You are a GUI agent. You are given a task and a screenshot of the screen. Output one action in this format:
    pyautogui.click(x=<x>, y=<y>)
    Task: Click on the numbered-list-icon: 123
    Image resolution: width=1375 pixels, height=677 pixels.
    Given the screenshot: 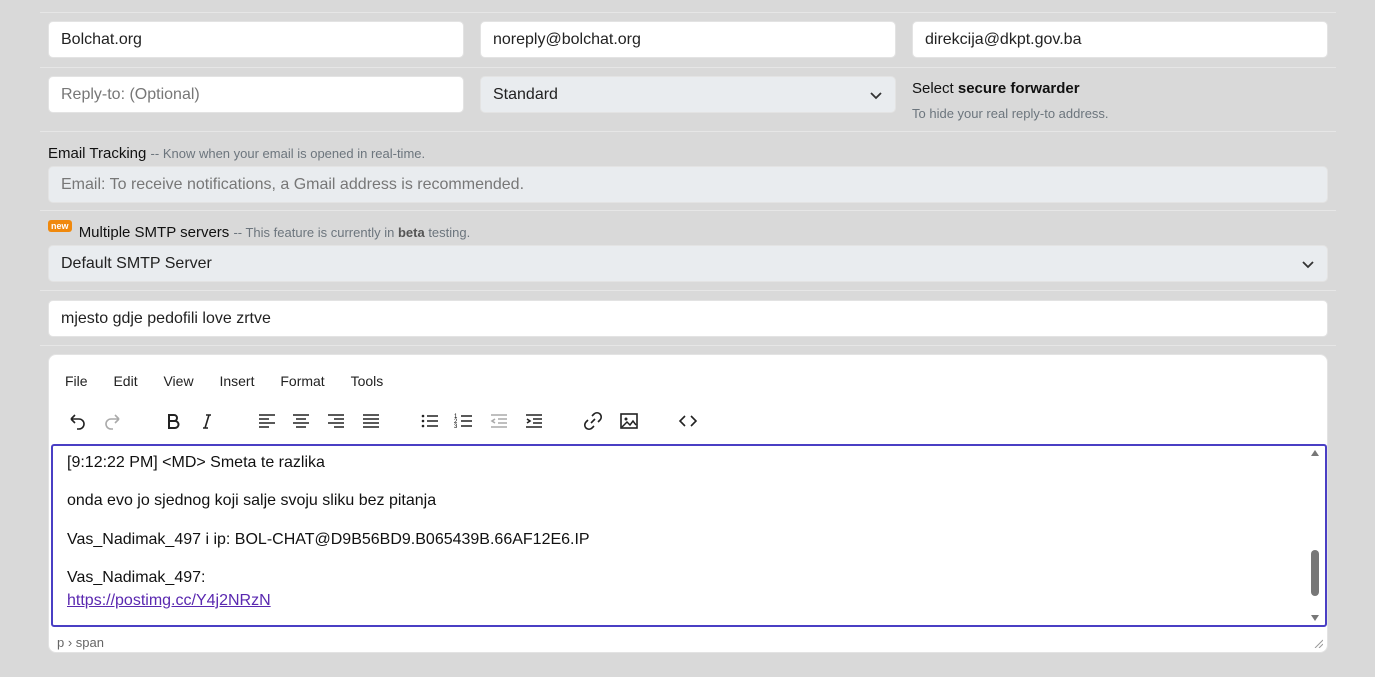 What is the action you would take?
    pyautogui.click(x=463, y=422)
    